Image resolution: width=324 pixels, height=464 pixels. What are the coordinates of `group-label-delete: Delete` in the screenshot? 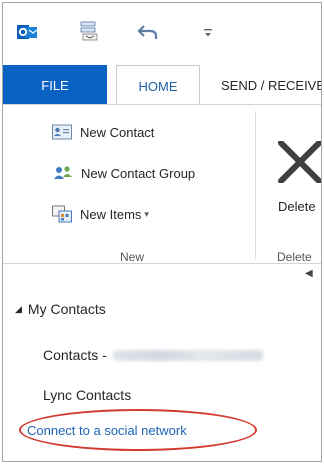 It's located at (294, 257).